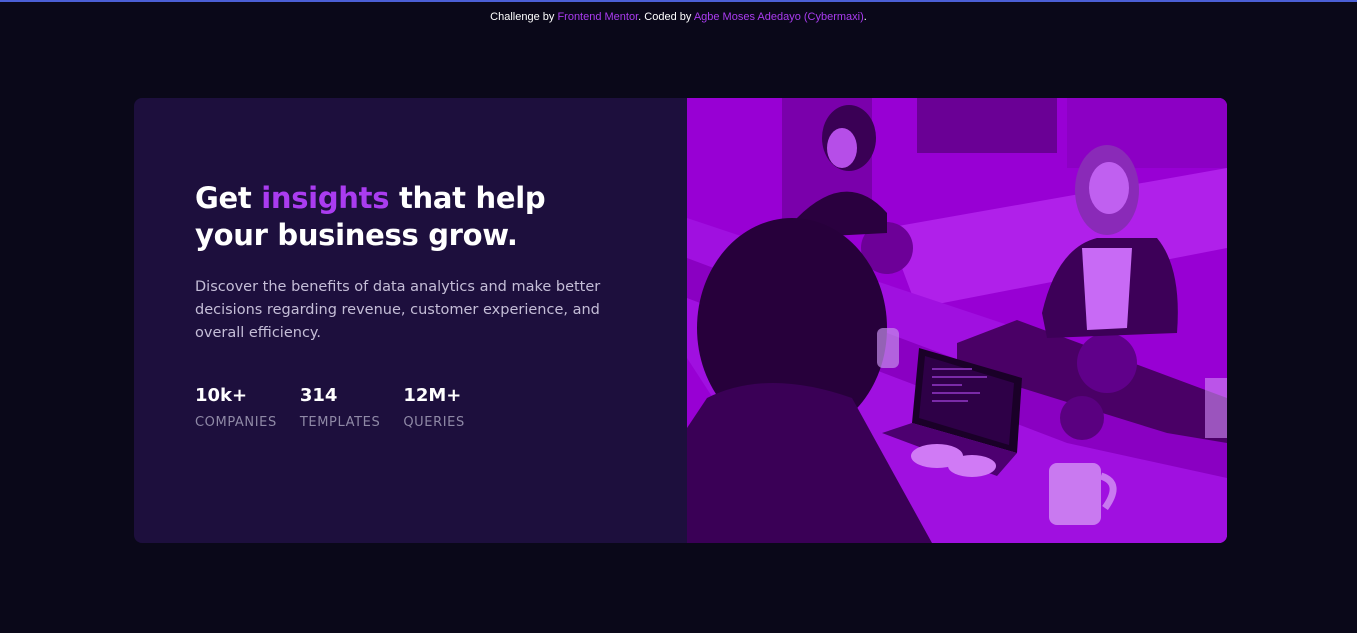 The height and width of the screenshot is (633, 1357). What do you see at coordinates (221, 395) in the screenshot?
I see `stat-value: 10k+` at bounding box center [221, 395].